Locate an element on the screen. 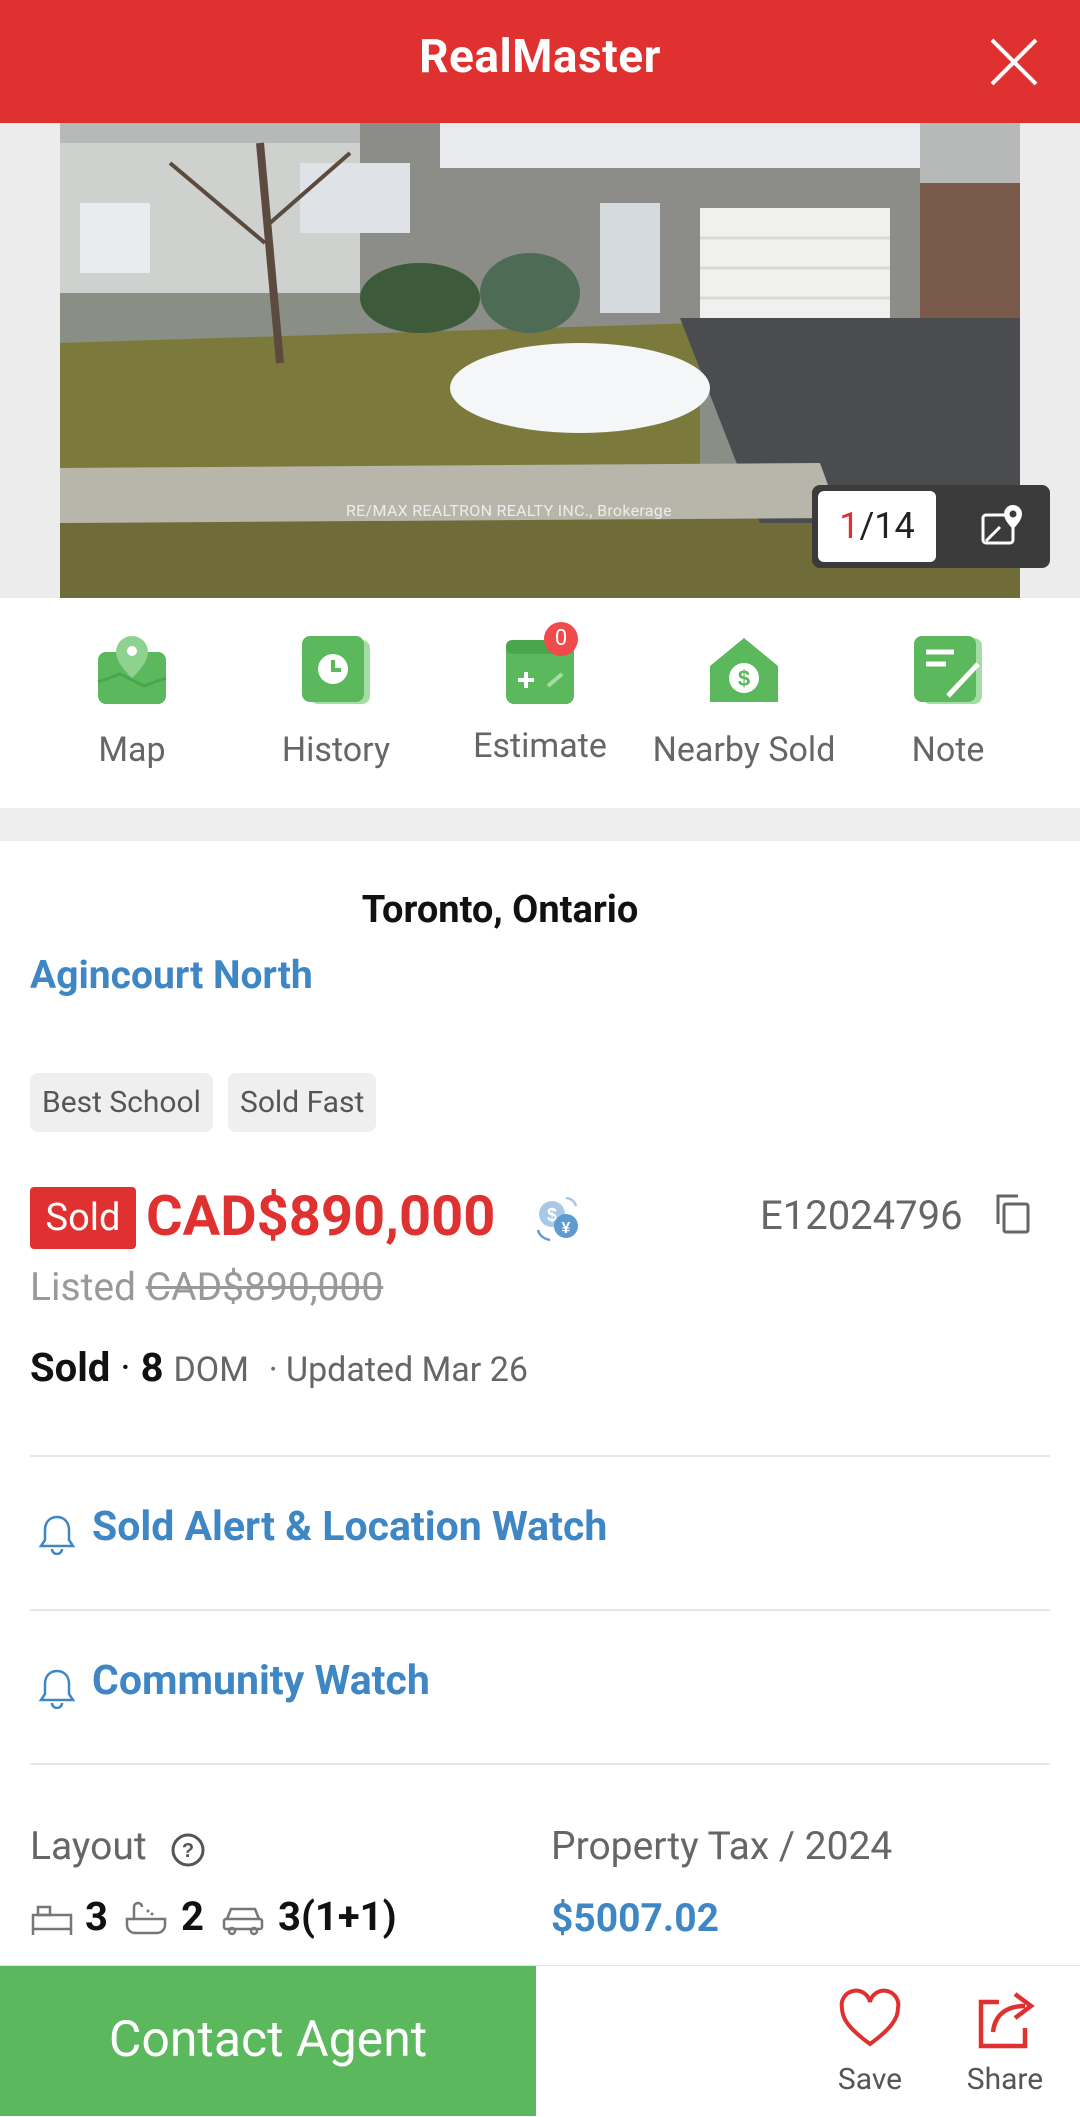  action-note-label: Note is located at coordinates (948, 750).